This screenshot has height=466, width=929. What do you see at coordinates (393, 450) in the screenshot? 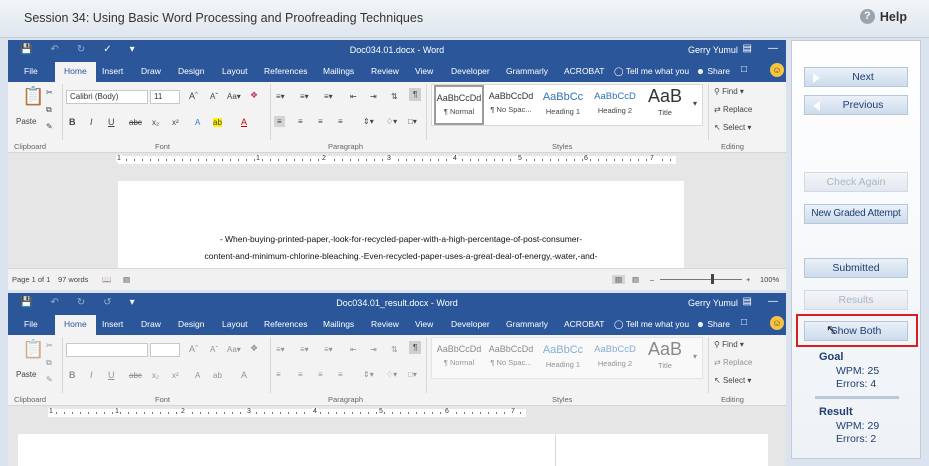
I see `document-page` at bounding box center [393, 450].